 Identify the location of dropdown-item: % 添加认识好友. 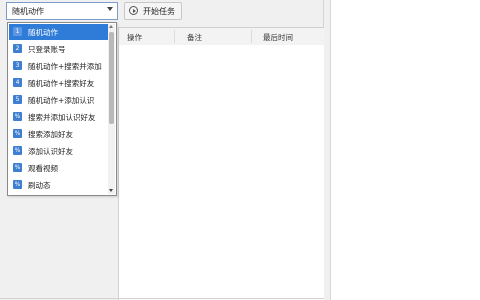
(58, 151).